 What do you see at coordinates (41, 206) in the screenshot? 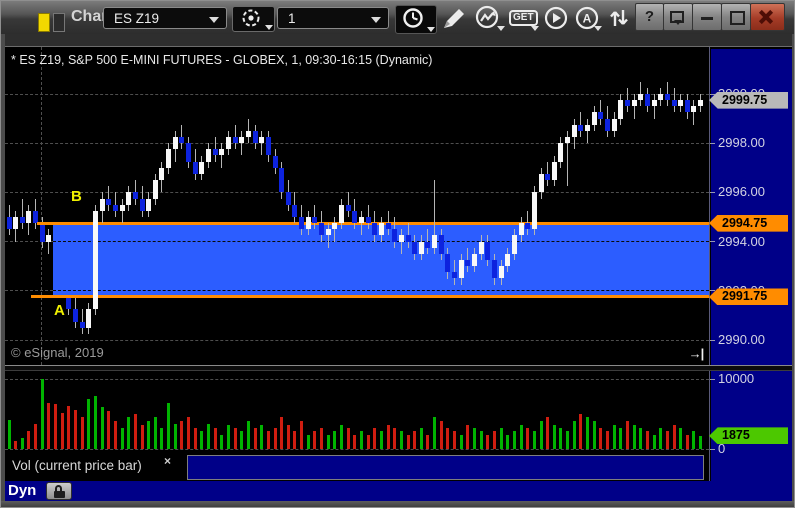
I see `session-gridline` at bounding box center [41, 206].